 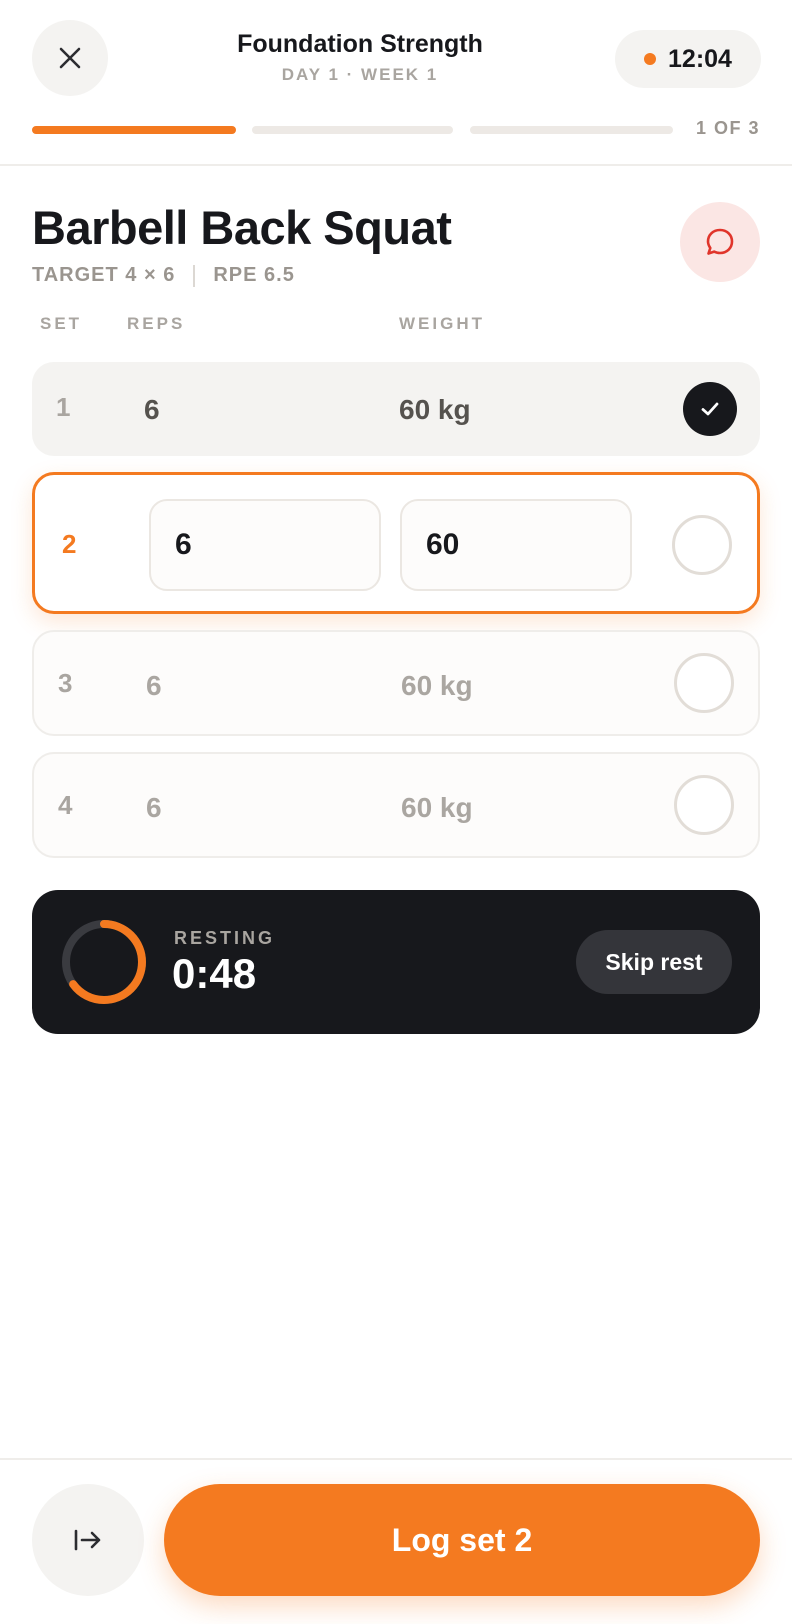 I want to click on weight-input: 60, so click(x=516, y=545).